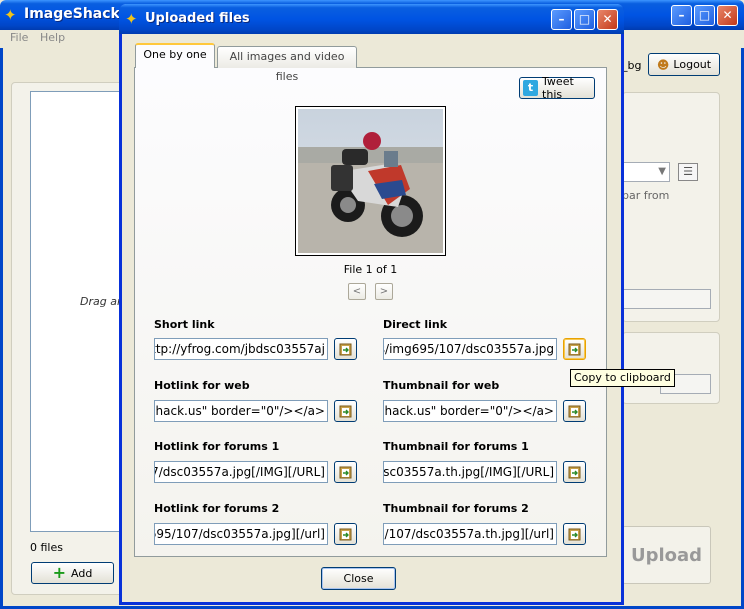 This screenshot has height=609, width=744. Describe the element at coordinates (456, 508) in the screenshot. I see `thumbnail-forums2-label: Thumbnail for forums 2` at that location.